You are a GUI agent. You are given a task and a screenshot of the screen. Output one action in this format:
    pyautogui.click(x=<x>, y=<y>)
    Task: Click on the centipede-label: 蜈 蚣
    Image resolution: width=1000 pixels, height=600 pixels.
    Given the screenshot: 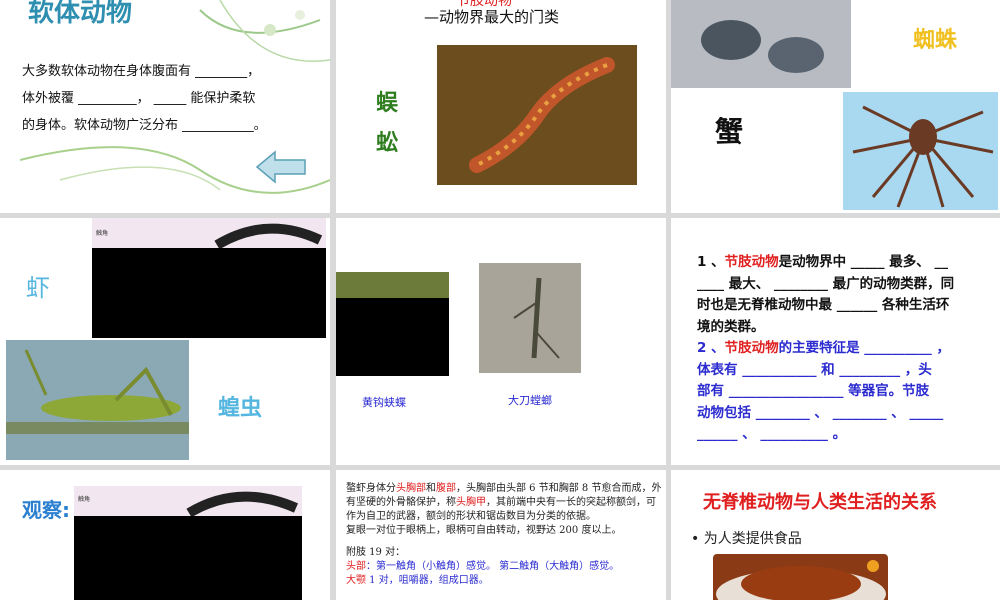 What is the action you would take?
    pyautogui.click(x=387, y=124)
    